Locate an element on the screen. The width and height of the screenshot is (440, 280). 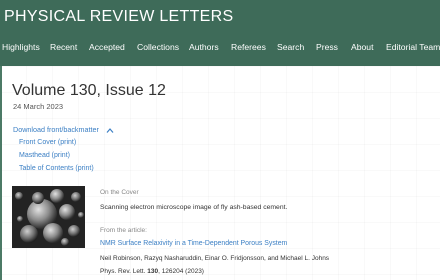
issue-date: 24 March 2023 is located at coordinates (38, 106).